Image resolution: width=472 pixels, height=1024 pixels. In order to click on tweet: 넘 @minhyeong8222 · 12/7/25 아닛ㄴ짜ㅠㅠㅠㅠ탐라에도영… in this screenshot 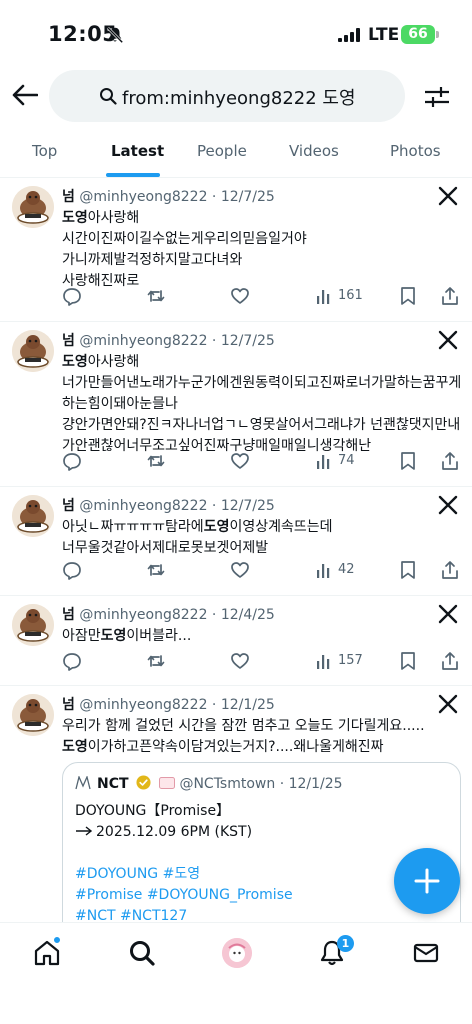, I will do `click(236, 541)`.